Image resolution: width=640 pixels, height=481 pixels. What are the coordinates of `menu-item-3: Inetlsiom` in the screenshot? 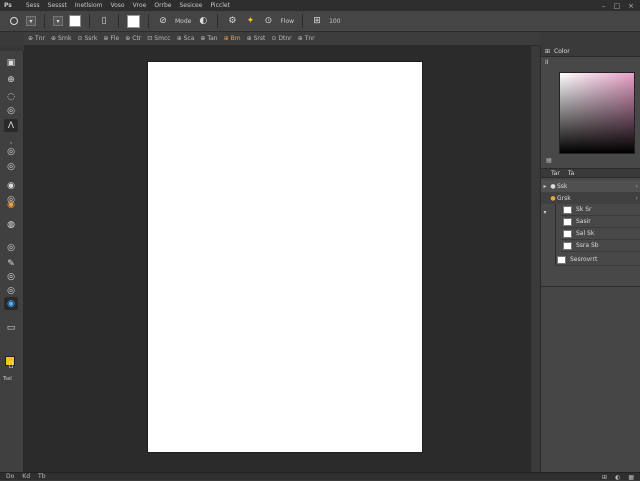 It's located at (89, 5).